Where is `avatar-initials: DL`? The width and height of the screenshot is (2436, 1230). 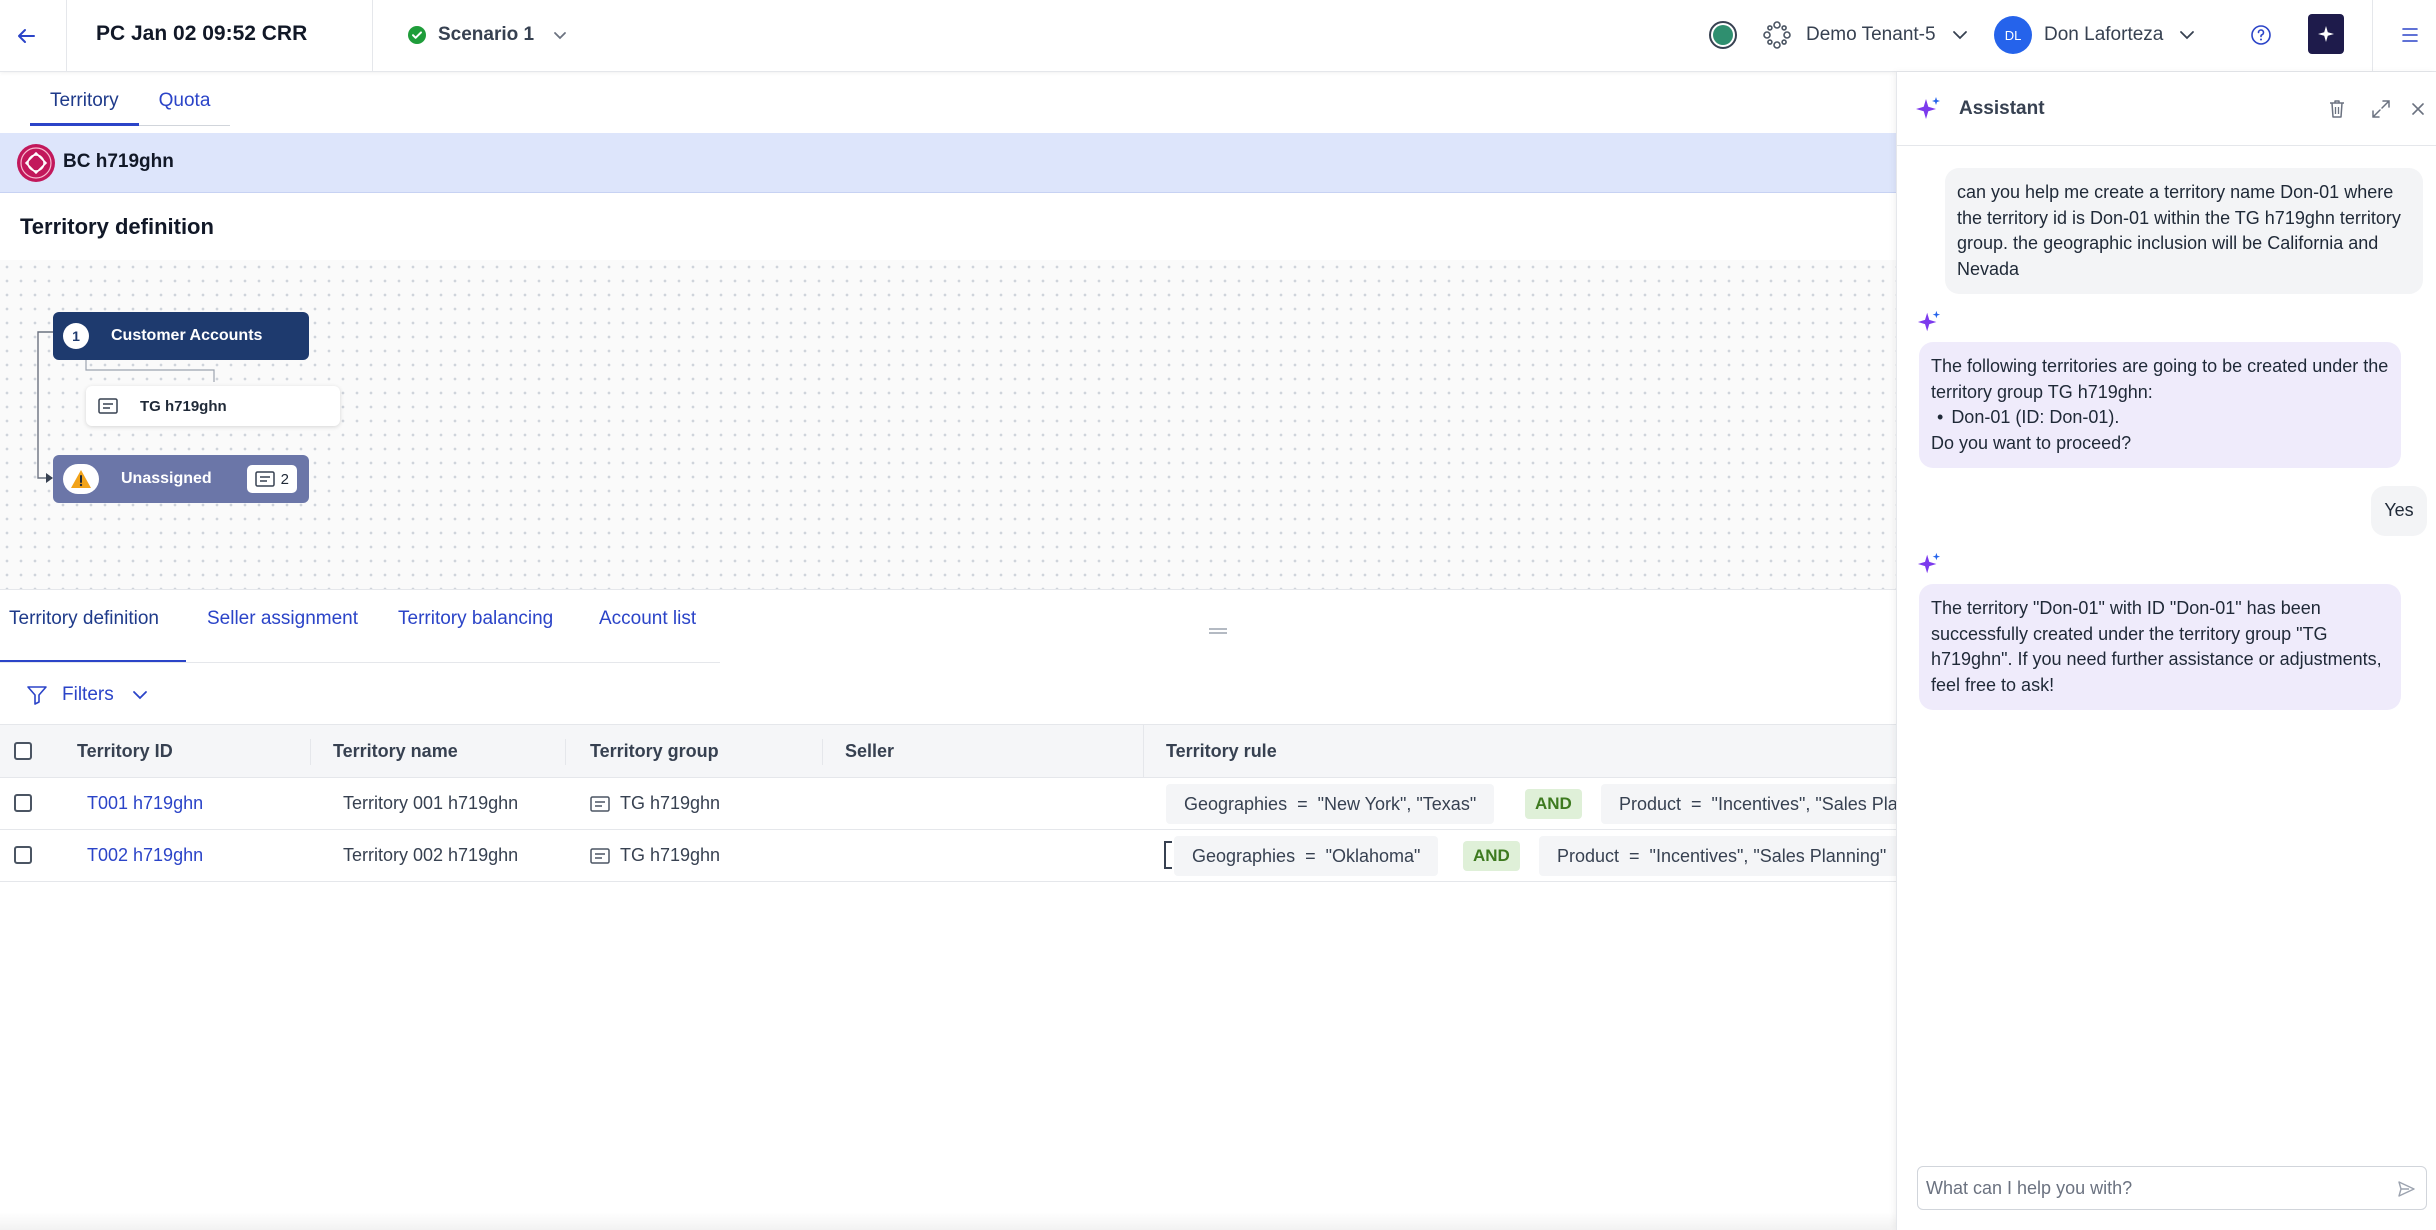 avatar-initials: DL is located at coordinates (2013, 35).